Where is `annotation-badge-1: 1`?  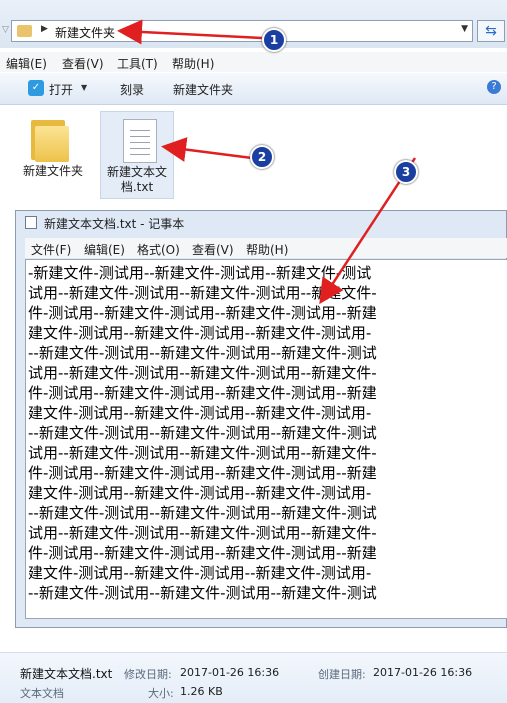
annotation-badge-1: 1 is located at coordinates (274, 40).